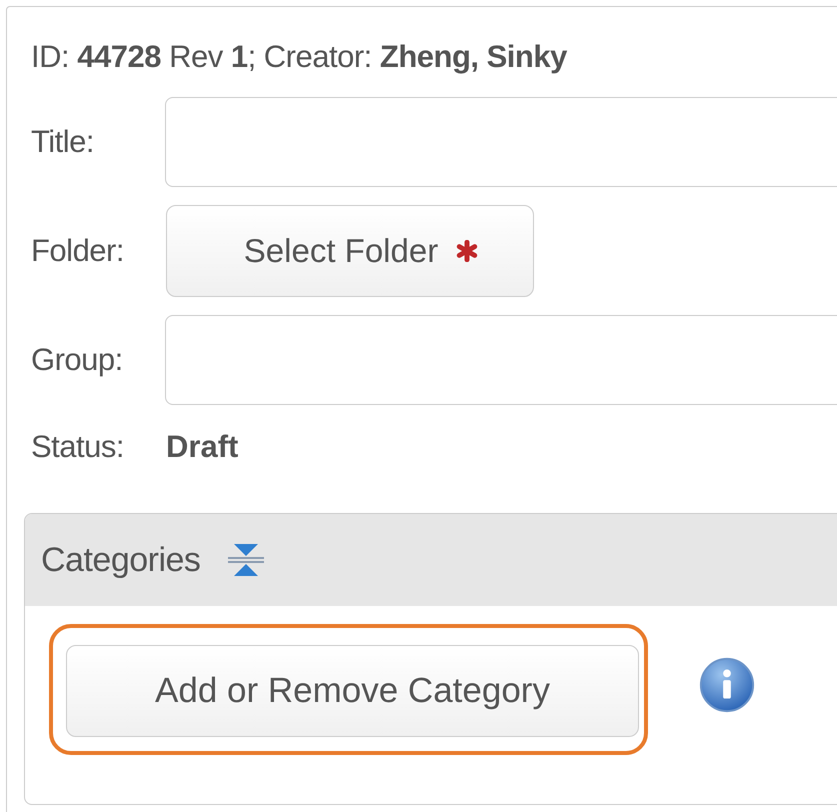  I want to click on categories-title: Categories, so click(120, 560).